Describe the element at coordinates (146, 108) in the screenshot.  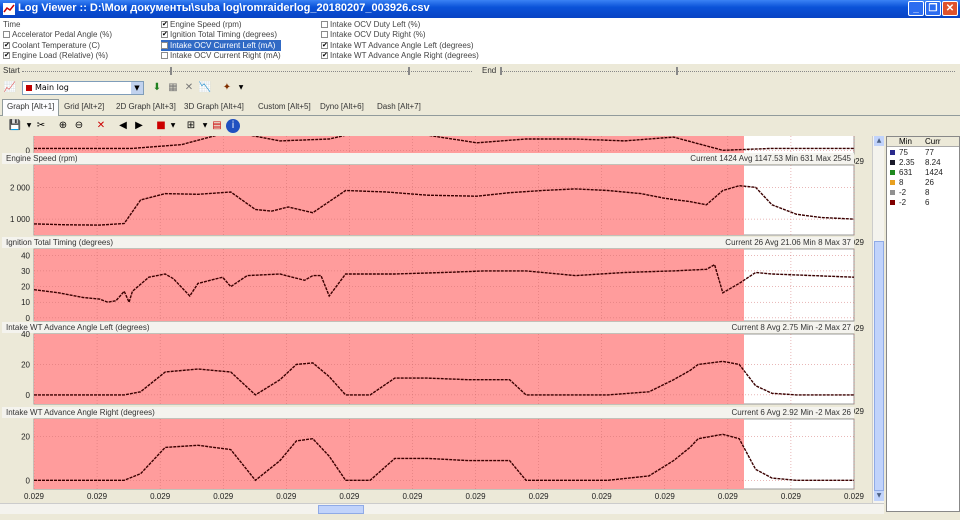
I see `tab-2d-graph: 2D Graph [Alt+3]` at that location.